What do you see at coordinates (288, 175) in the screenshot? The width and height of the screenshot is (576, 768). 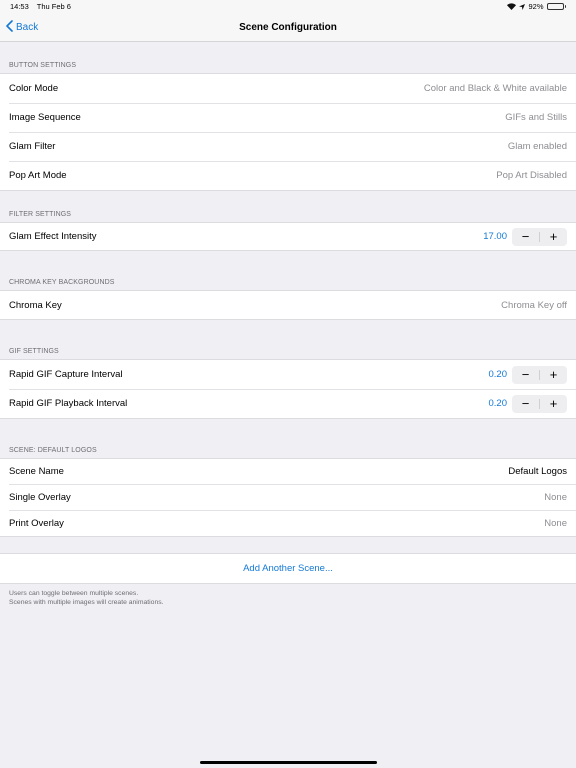 I see `row-pop-art-mode: Pop Art Mode Pop Art Disabled` at bounding box center [288, 175].